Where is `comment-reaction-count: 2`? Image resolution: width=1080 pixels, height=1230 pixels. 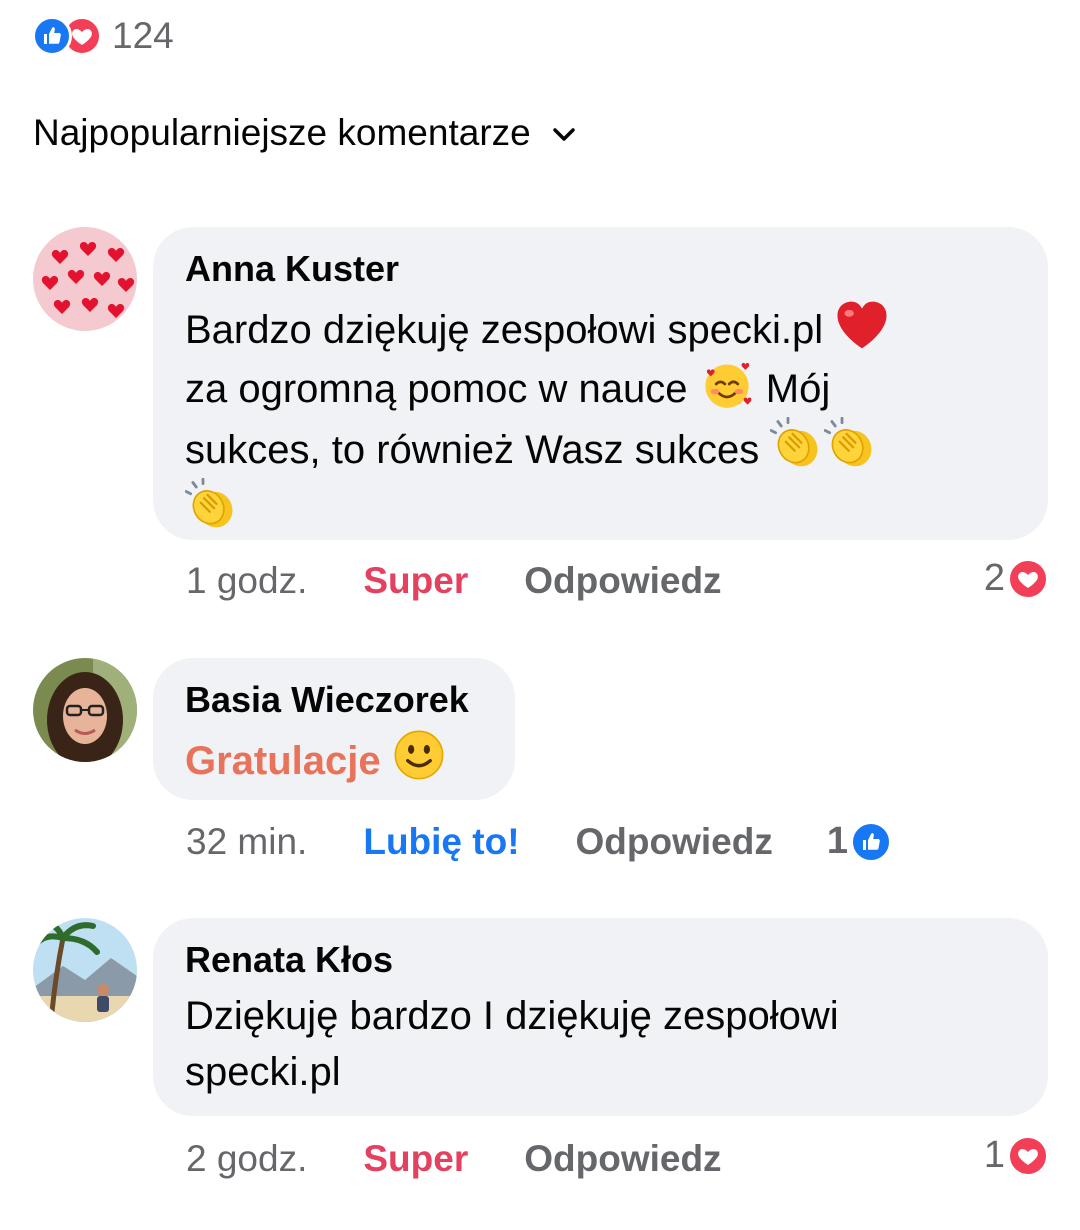 comment-reaction-count: 2 is located at coordinates (1016, 578).